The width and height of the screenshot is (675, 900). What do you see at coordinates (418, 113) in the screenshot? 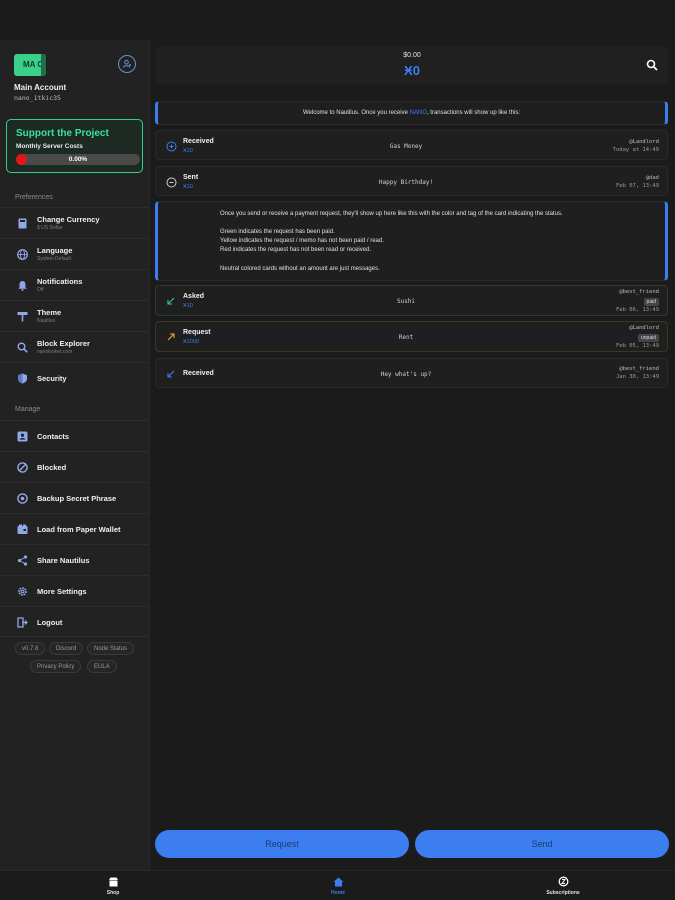
I see `nano-link: NANO` at bounding box center [418, 113].